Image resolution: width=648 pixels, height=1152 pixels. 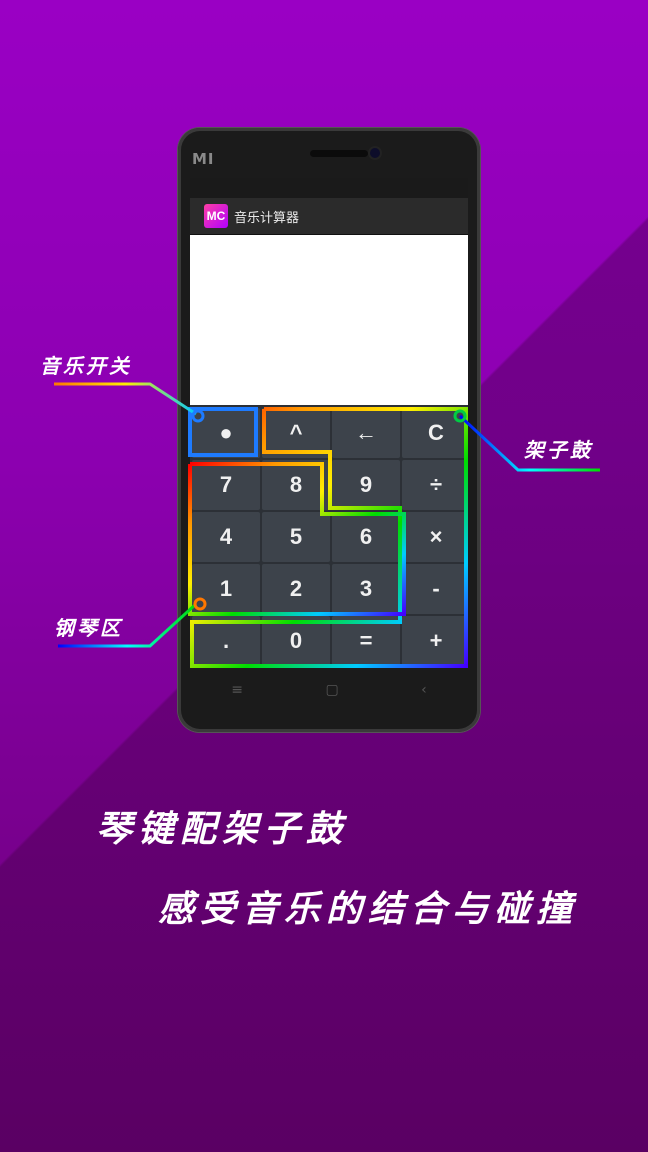 I want to click on backspace-button: ←, so click(x=366, y=433).